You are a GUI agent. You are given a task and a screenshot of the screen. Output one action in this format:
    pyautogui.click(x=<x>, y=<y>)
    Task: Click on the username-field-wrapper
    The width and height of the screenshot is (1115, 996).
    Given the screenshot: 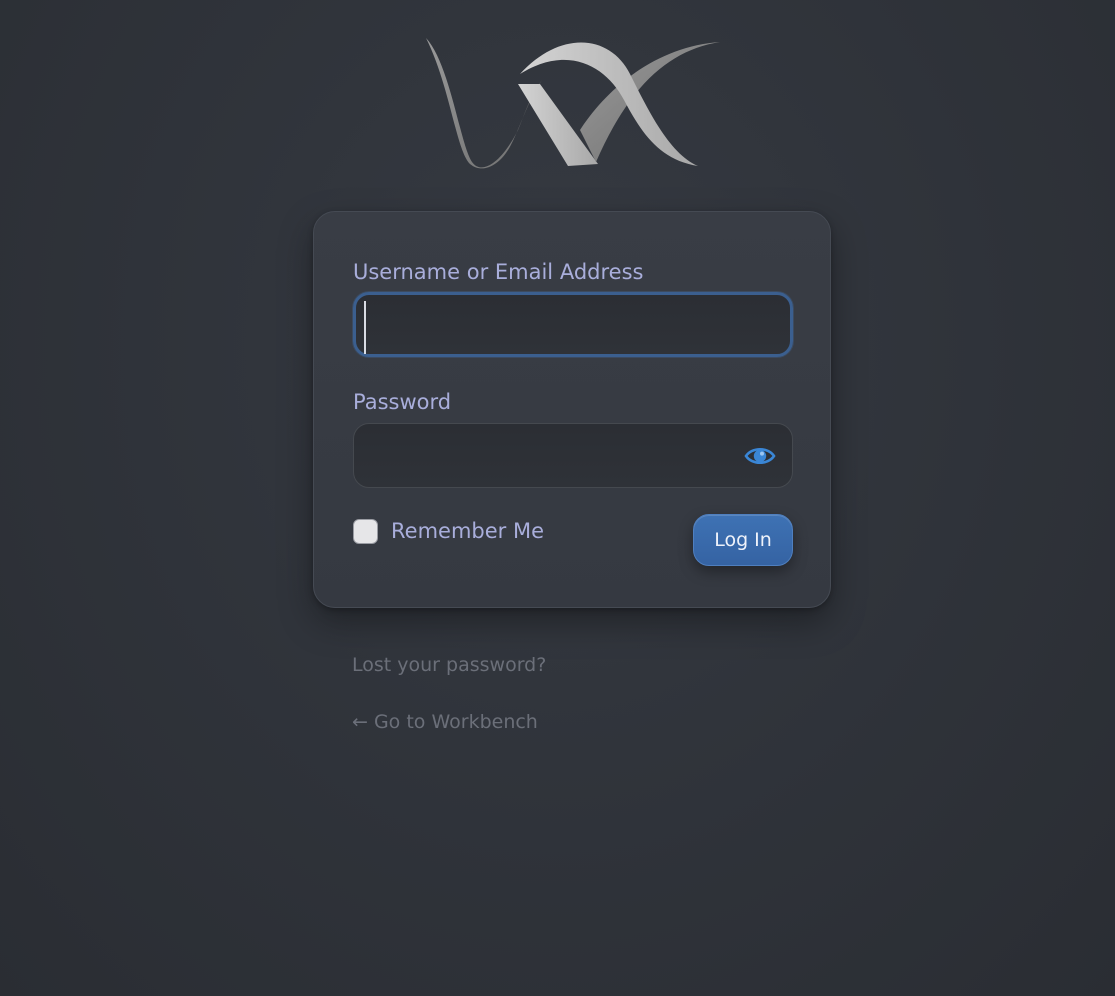 What is the action you would take?
    pyautogui.click(x=573, y=324)
    